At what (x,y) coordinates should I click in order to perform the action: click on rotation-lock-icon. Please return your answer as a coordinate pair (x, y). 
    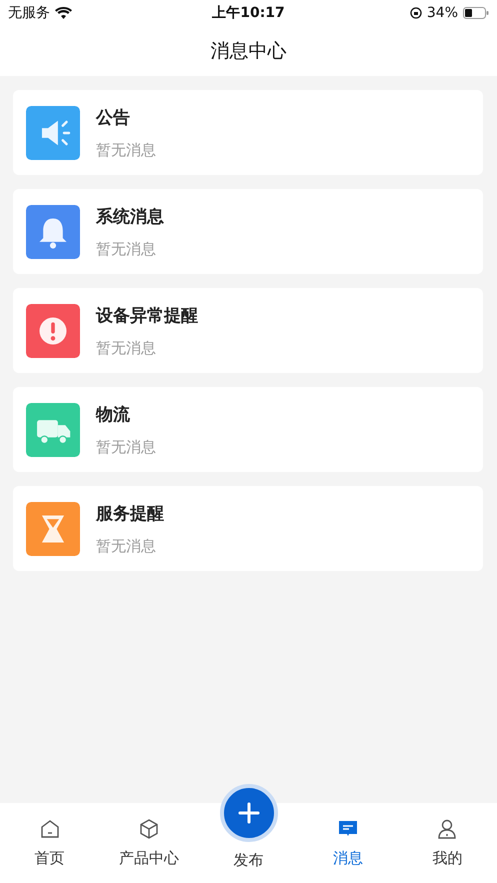
    Looking at the image, I should click on (416, 13).